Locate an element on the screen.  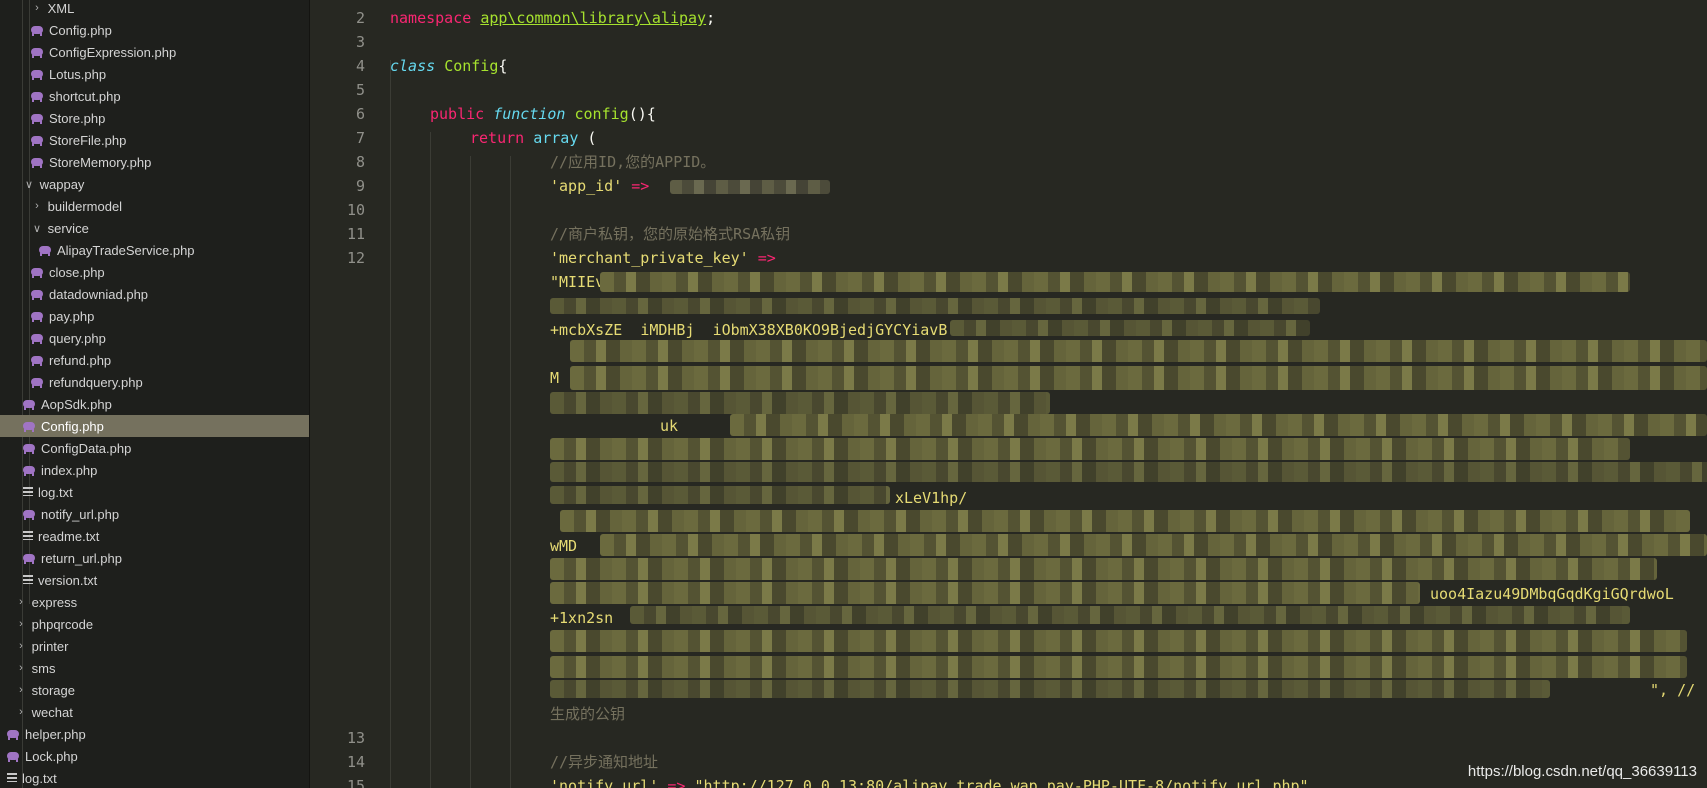
tree-file: refund.php is located at coordinates (155, 360).